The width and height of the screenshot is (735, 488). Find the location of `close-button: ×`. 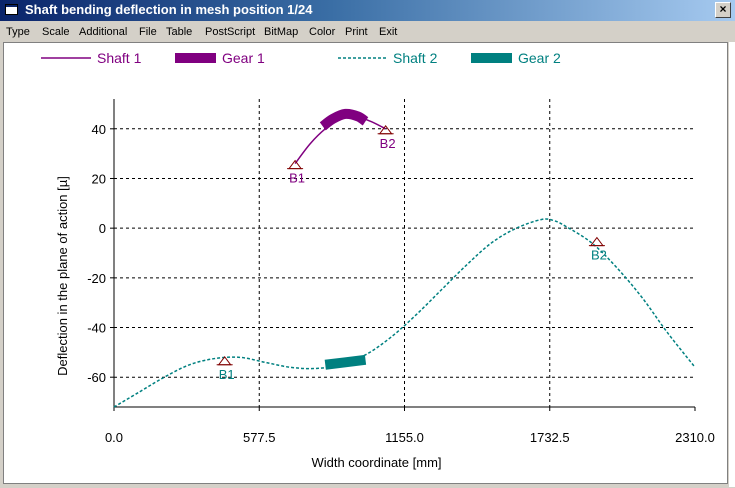

close-button: × is located at coordinates (723, 10).